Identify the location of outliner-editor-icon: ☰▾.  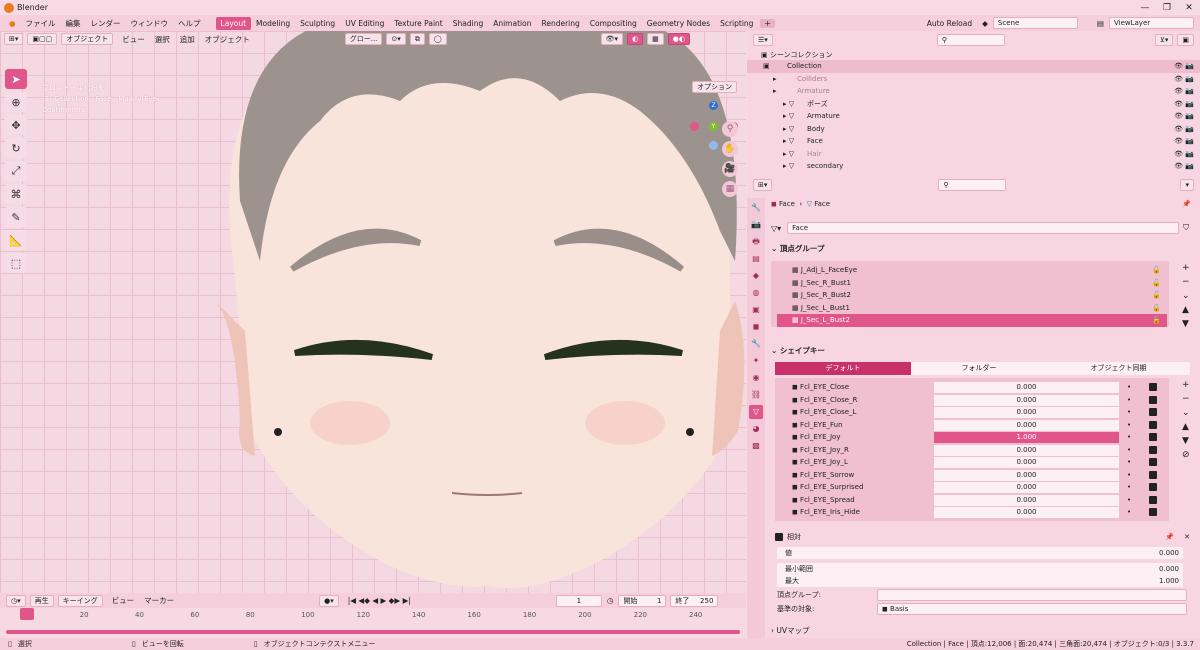
(763, 40).